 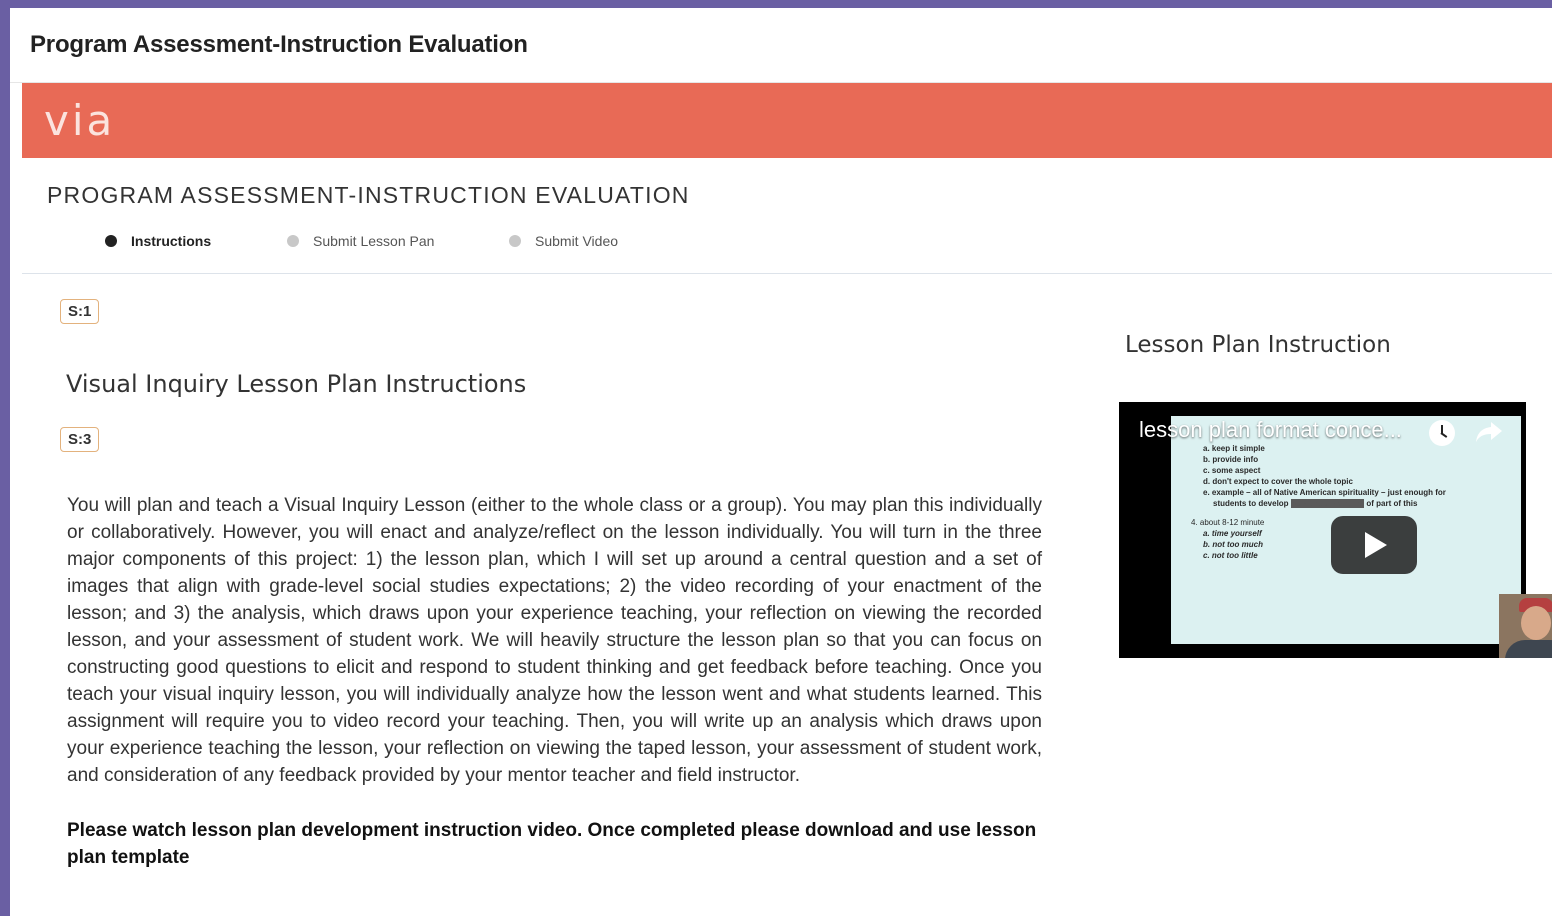 What do you see at coordinates (1442, 433) in the screenshot?
I see `watch-later-clock-icon` at bounding box center [1442, 433].